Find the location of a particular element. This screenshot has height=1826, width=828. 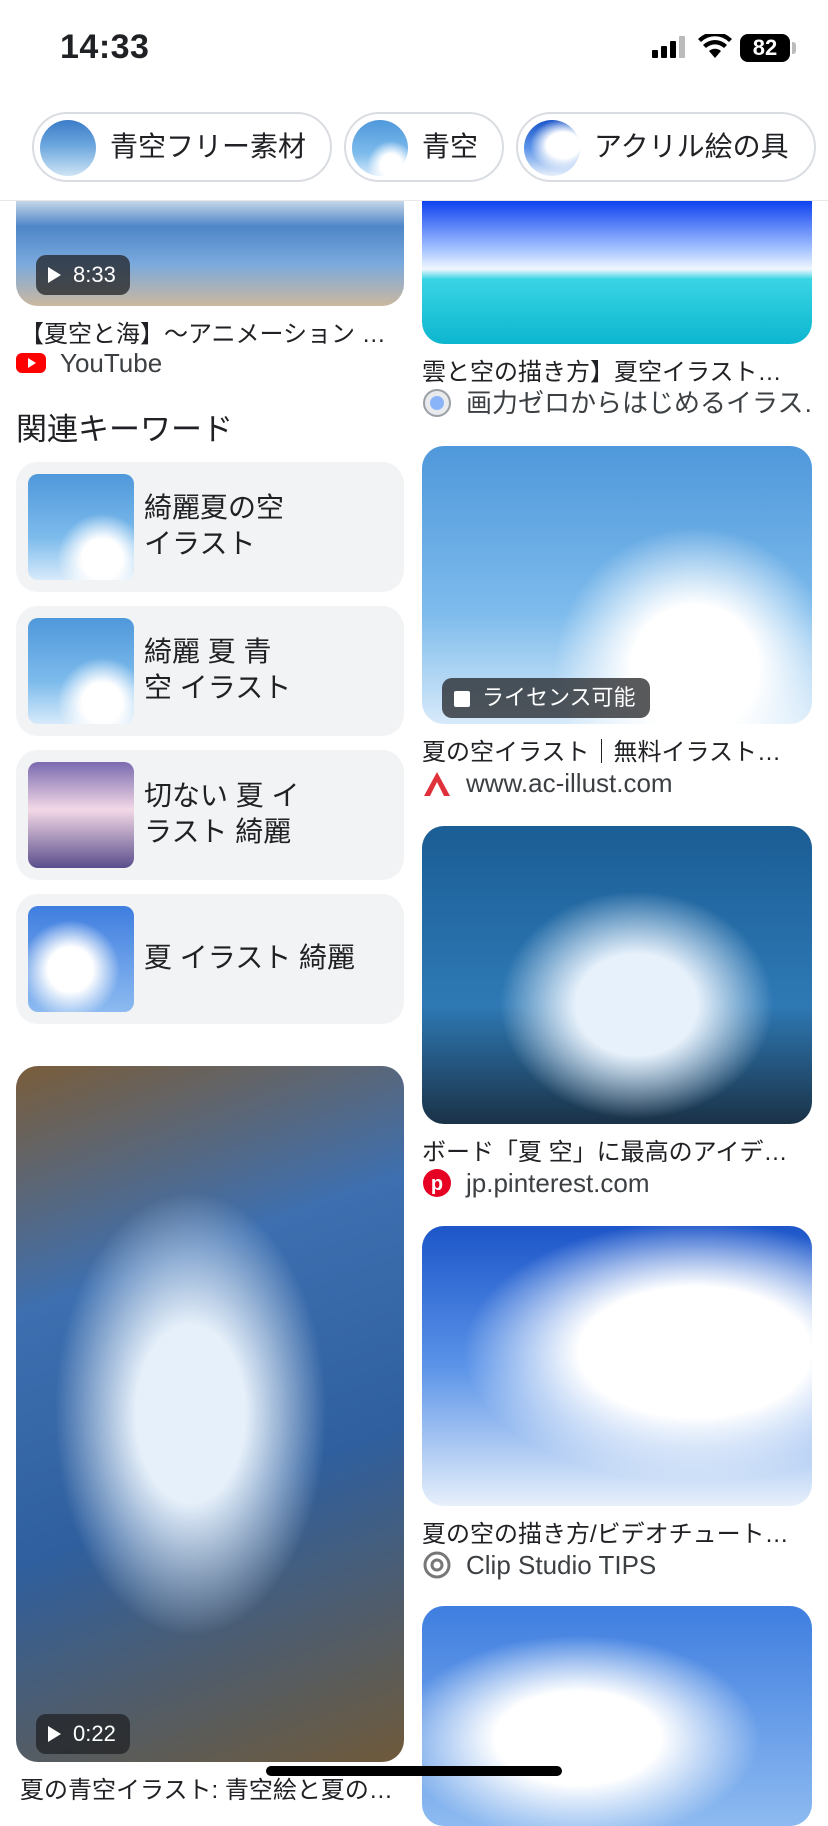

chip-acrylic: アクリル絵の具 is located at coordinates (666, 147).